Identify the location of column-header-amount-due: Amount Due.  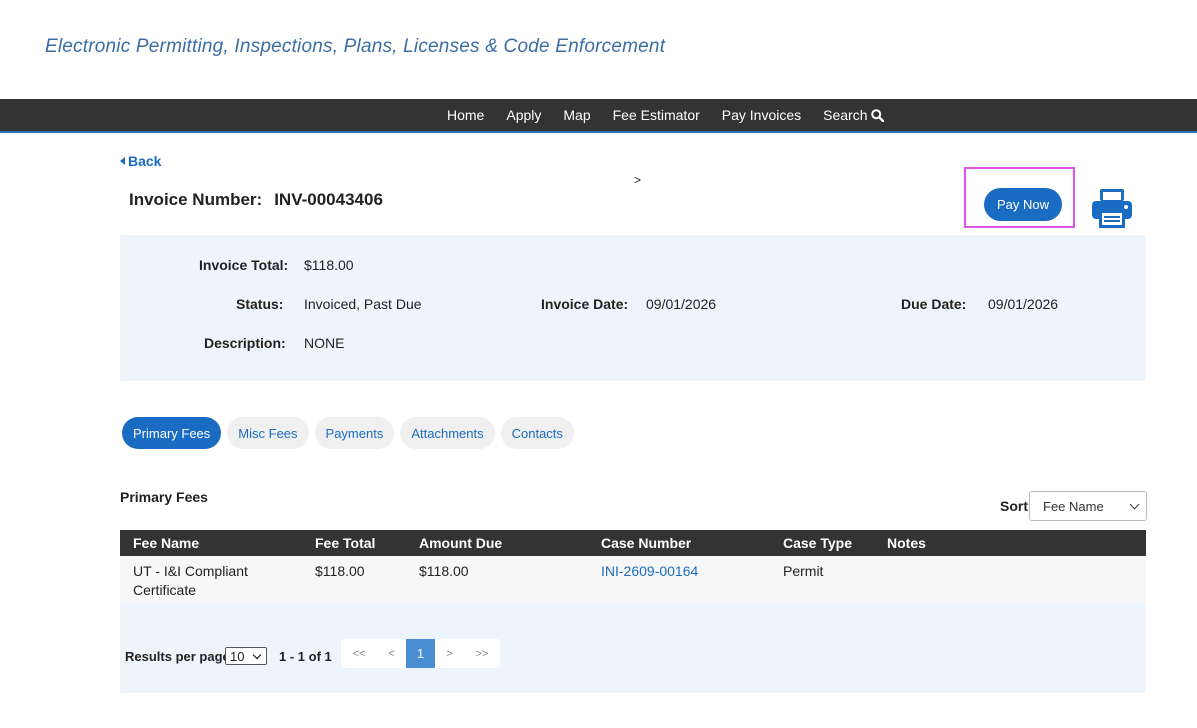
(460, 543).